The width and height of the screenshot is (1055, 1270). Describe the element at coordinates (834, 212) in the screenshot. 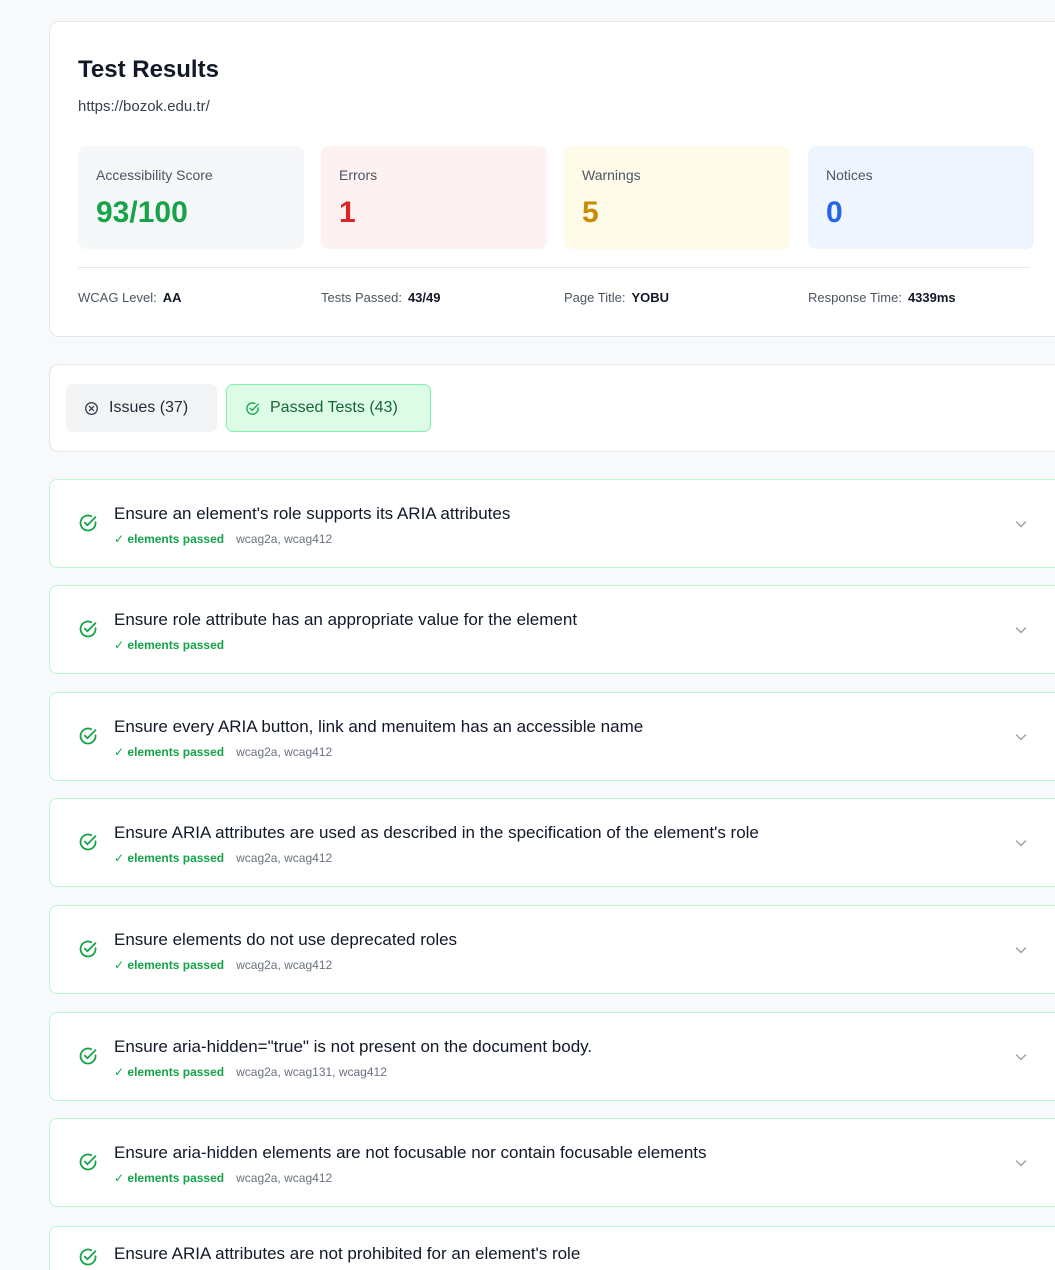

I see `notices-value: 0` at that location.